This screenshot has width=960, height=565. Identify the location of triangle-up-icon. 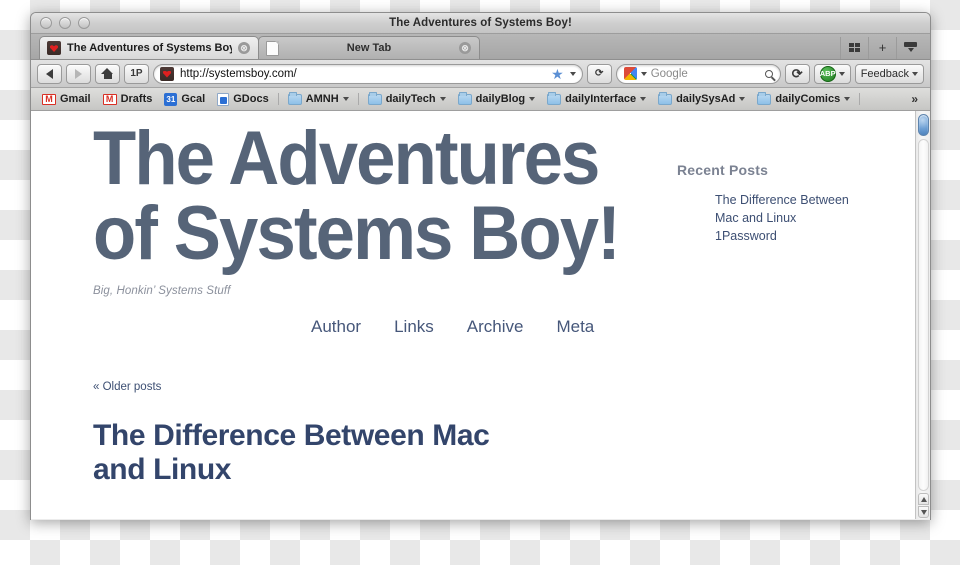
(923, 499).